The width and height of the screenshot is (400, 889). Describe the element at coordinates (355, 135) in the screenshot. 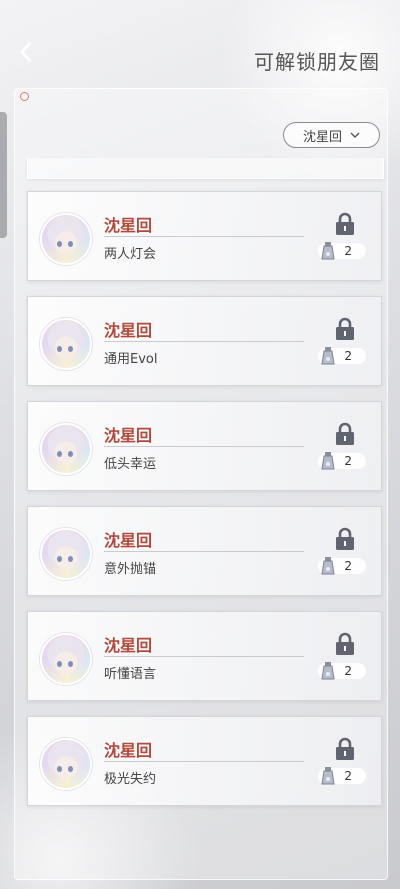

I see `chevron-down-icon` at that location.